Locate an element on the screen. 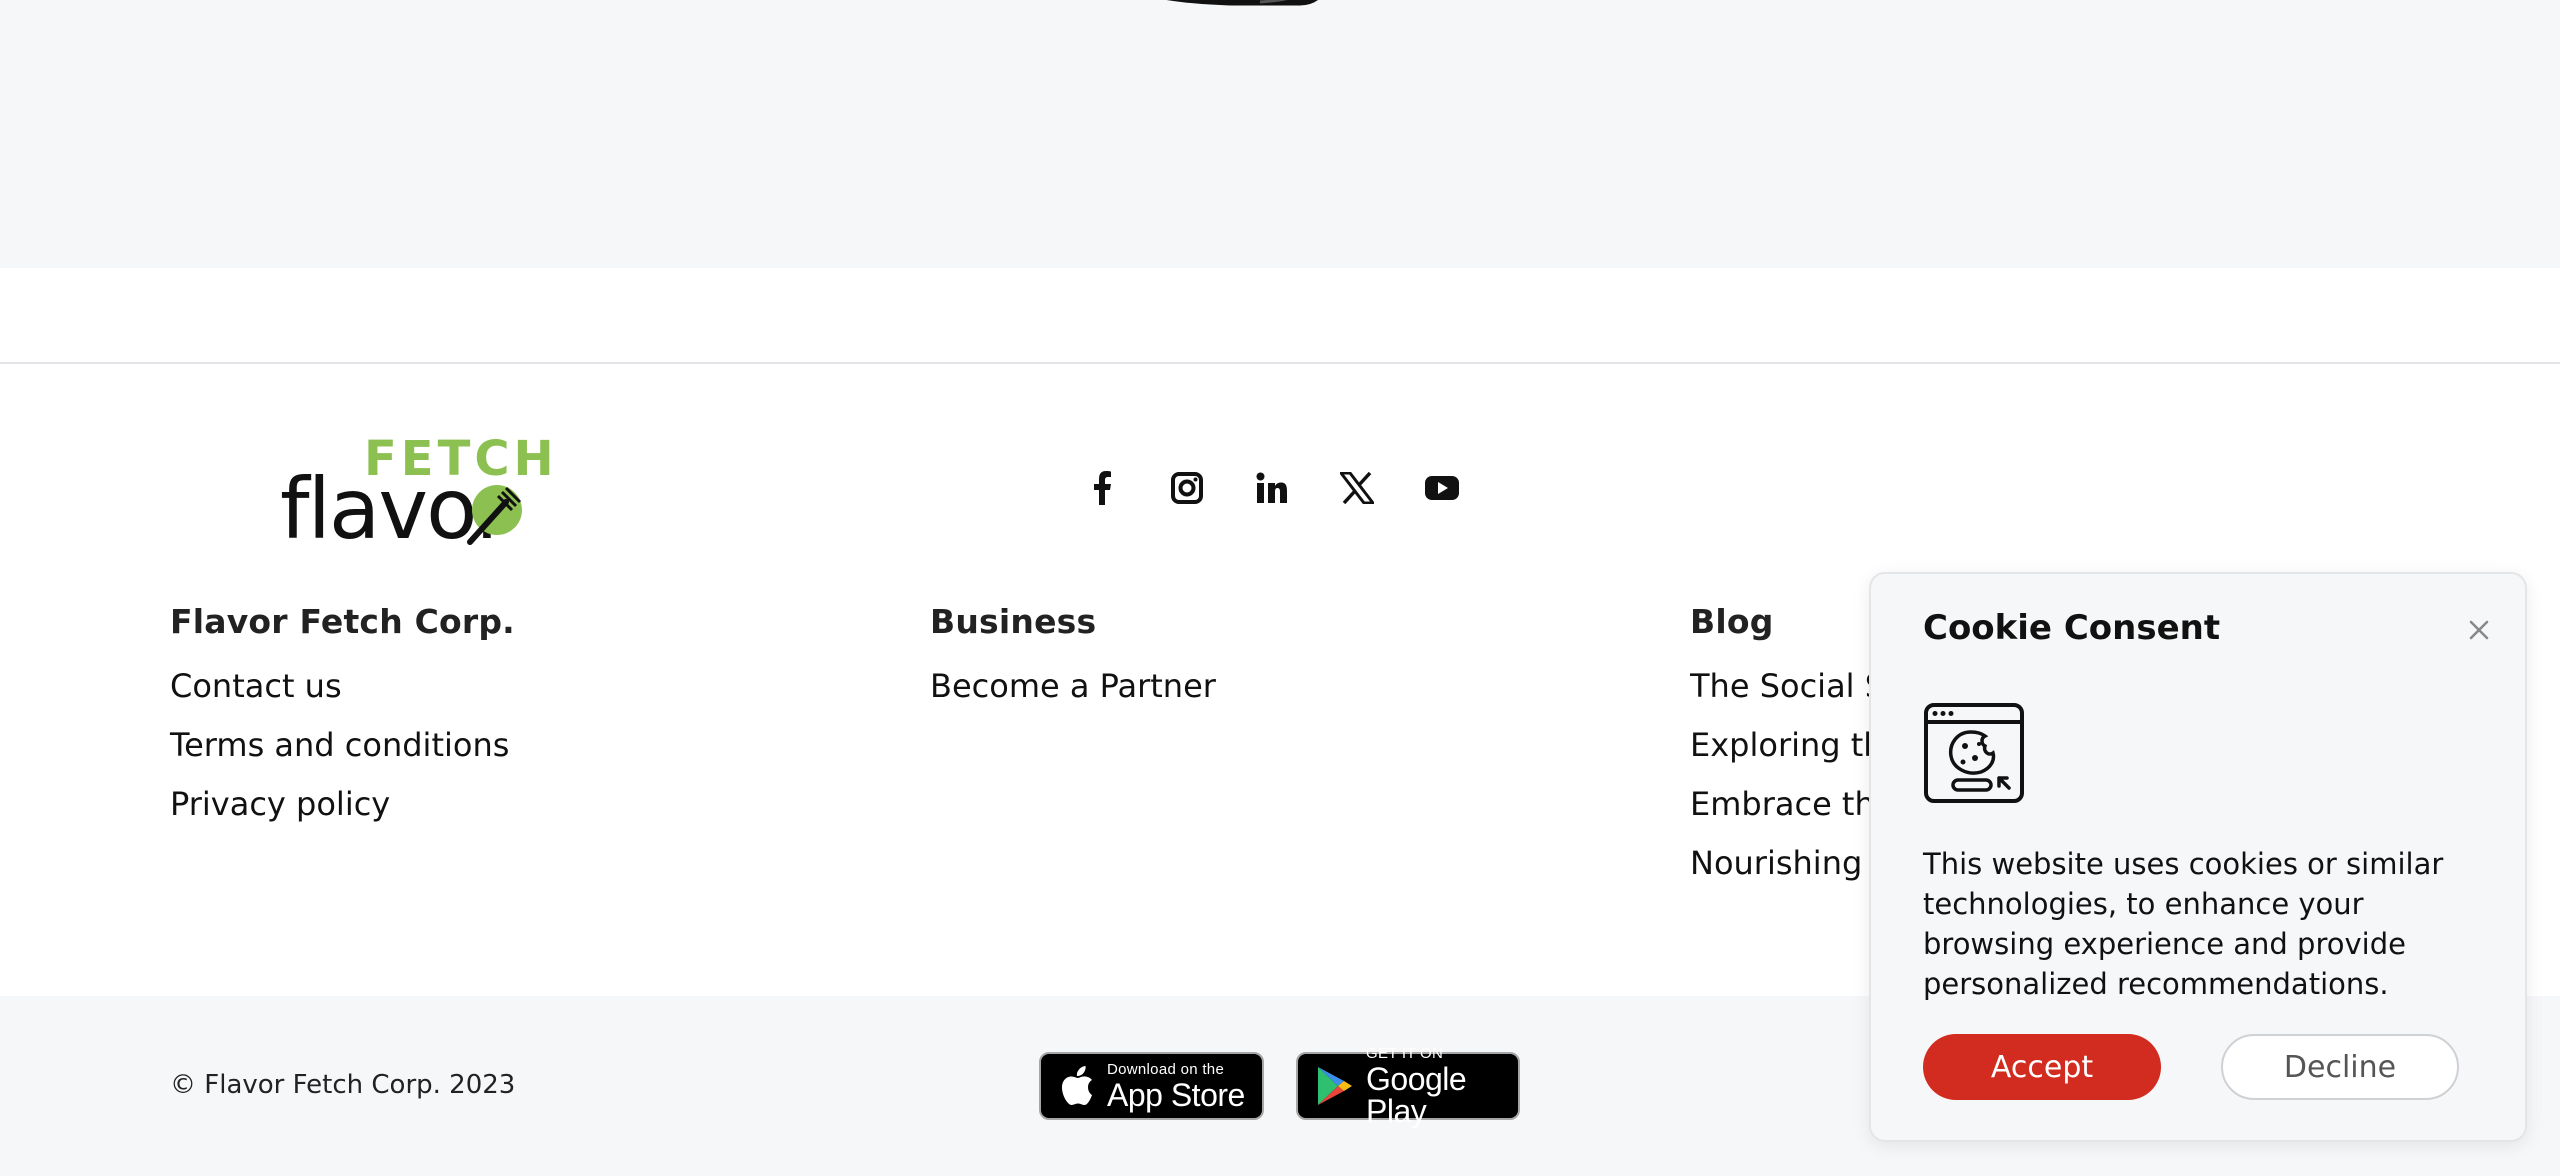 This screenshot has width=2560, height=1176. section-divider is located at coordinates (1280, 316).